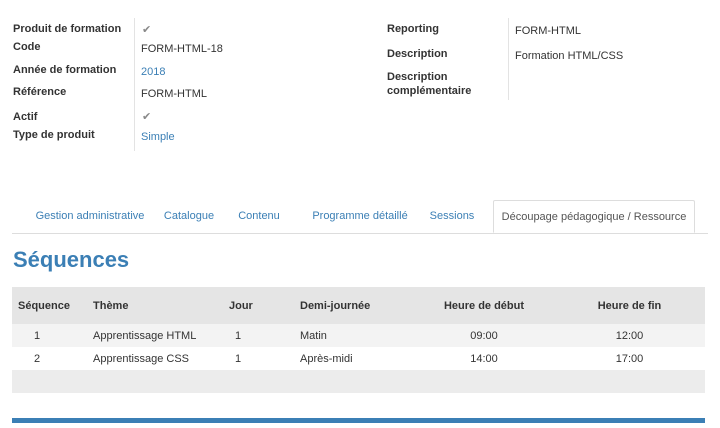 This screenshot has height=428, width=720. I want to click on actif-label: Actif, so click(25, 117).